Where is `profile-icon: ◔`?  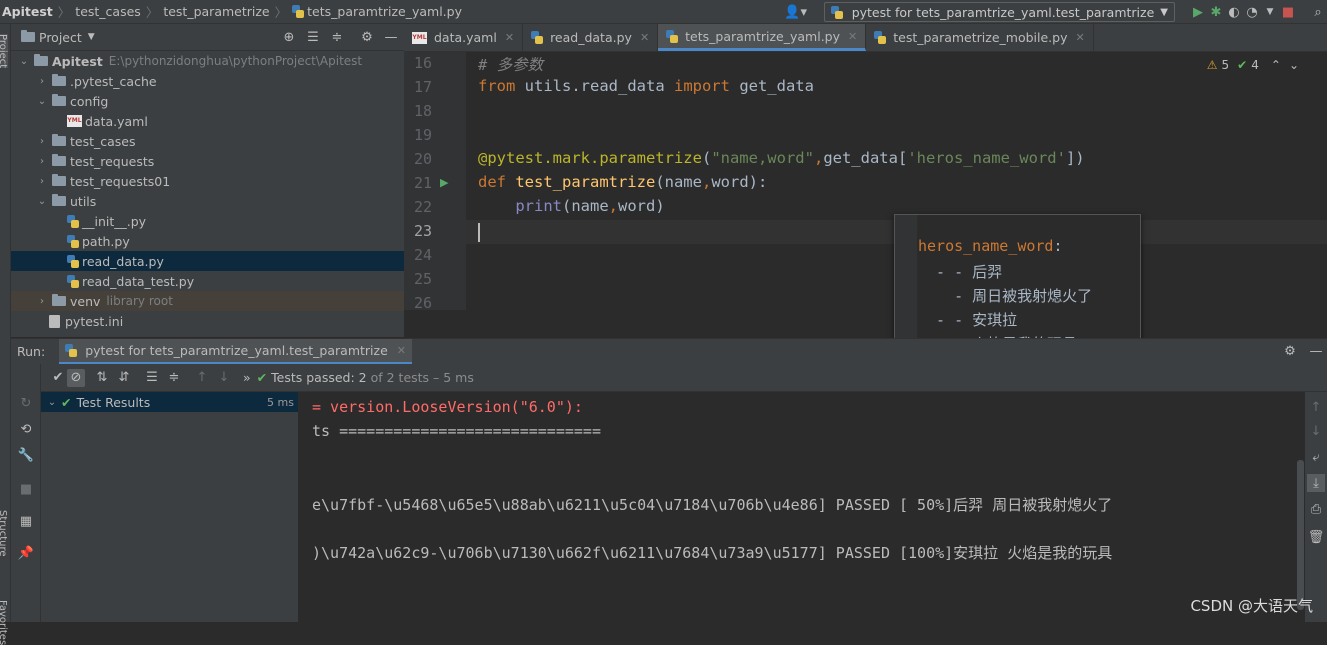
profile-icon: ◔ is located at coordinates (1252, 12).